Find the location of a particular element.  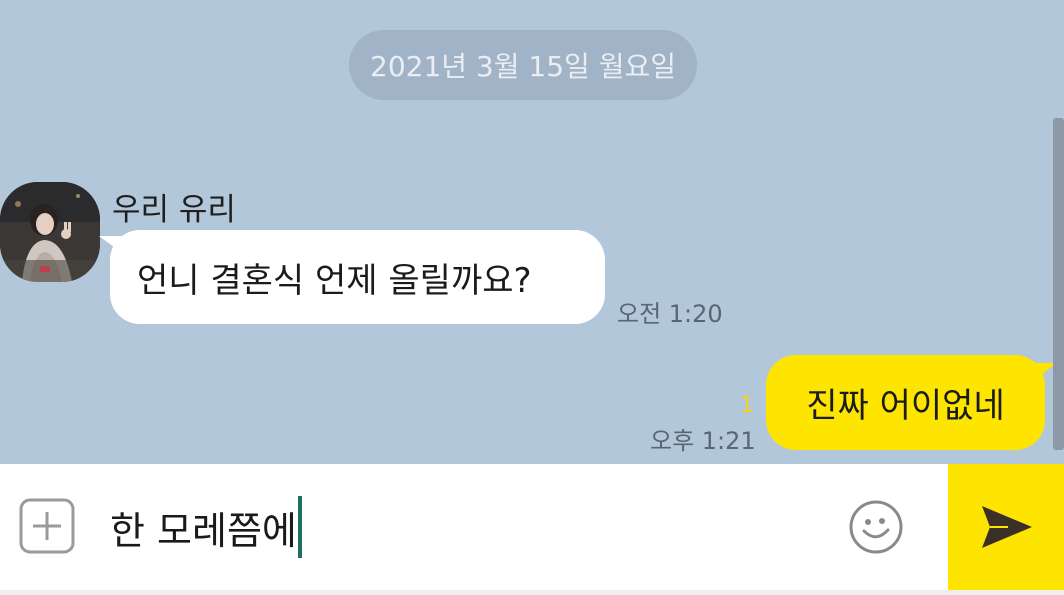

bottom-edge is located at coordinates (532, 592).